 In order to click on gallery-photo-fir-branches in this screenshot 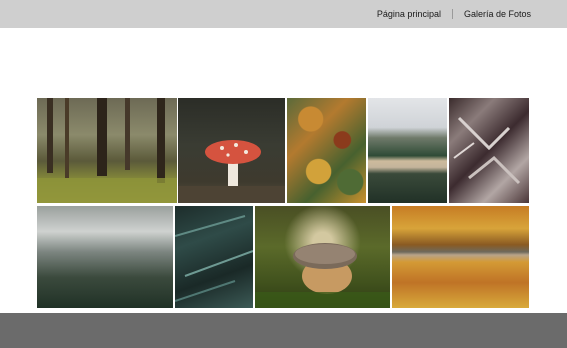, I will do `click(214, 257)`.